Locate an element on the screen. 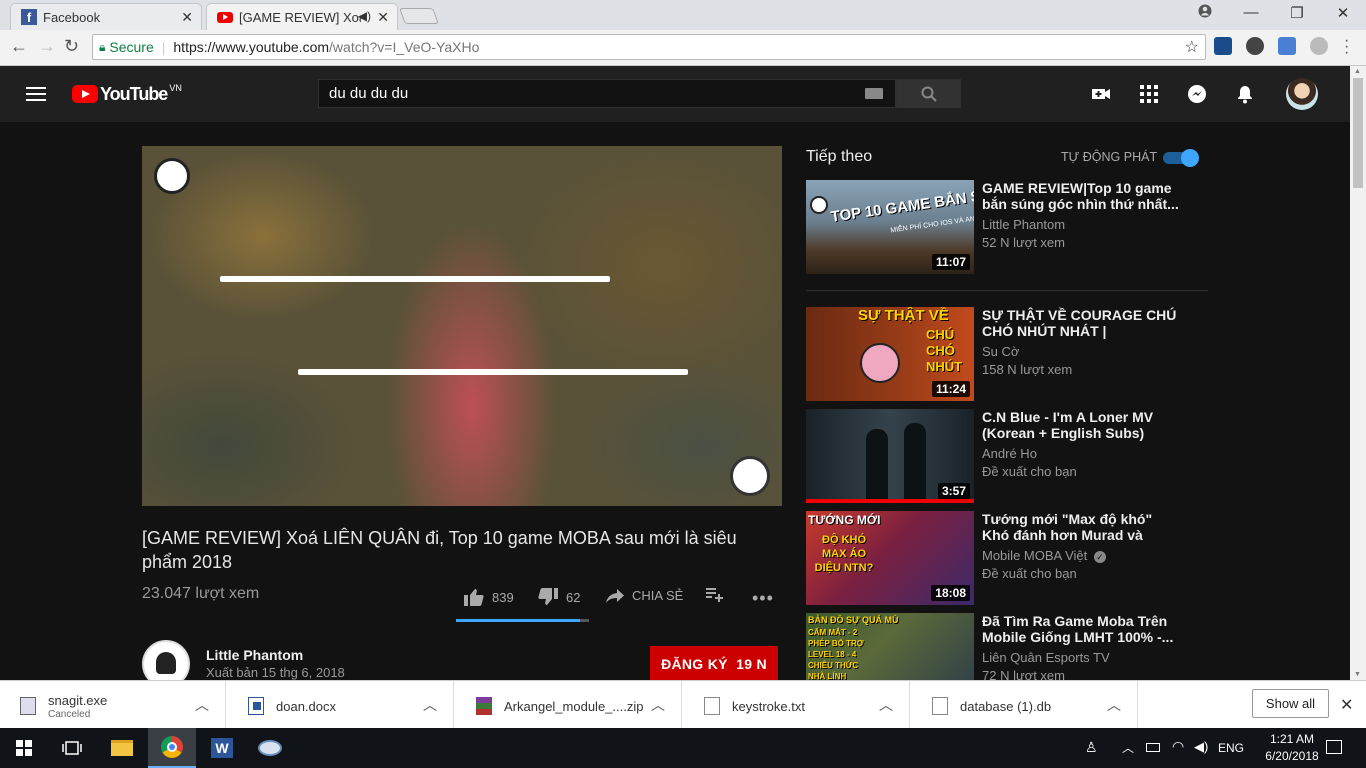  google-translate-icon is located at coordinates (1287, 46).